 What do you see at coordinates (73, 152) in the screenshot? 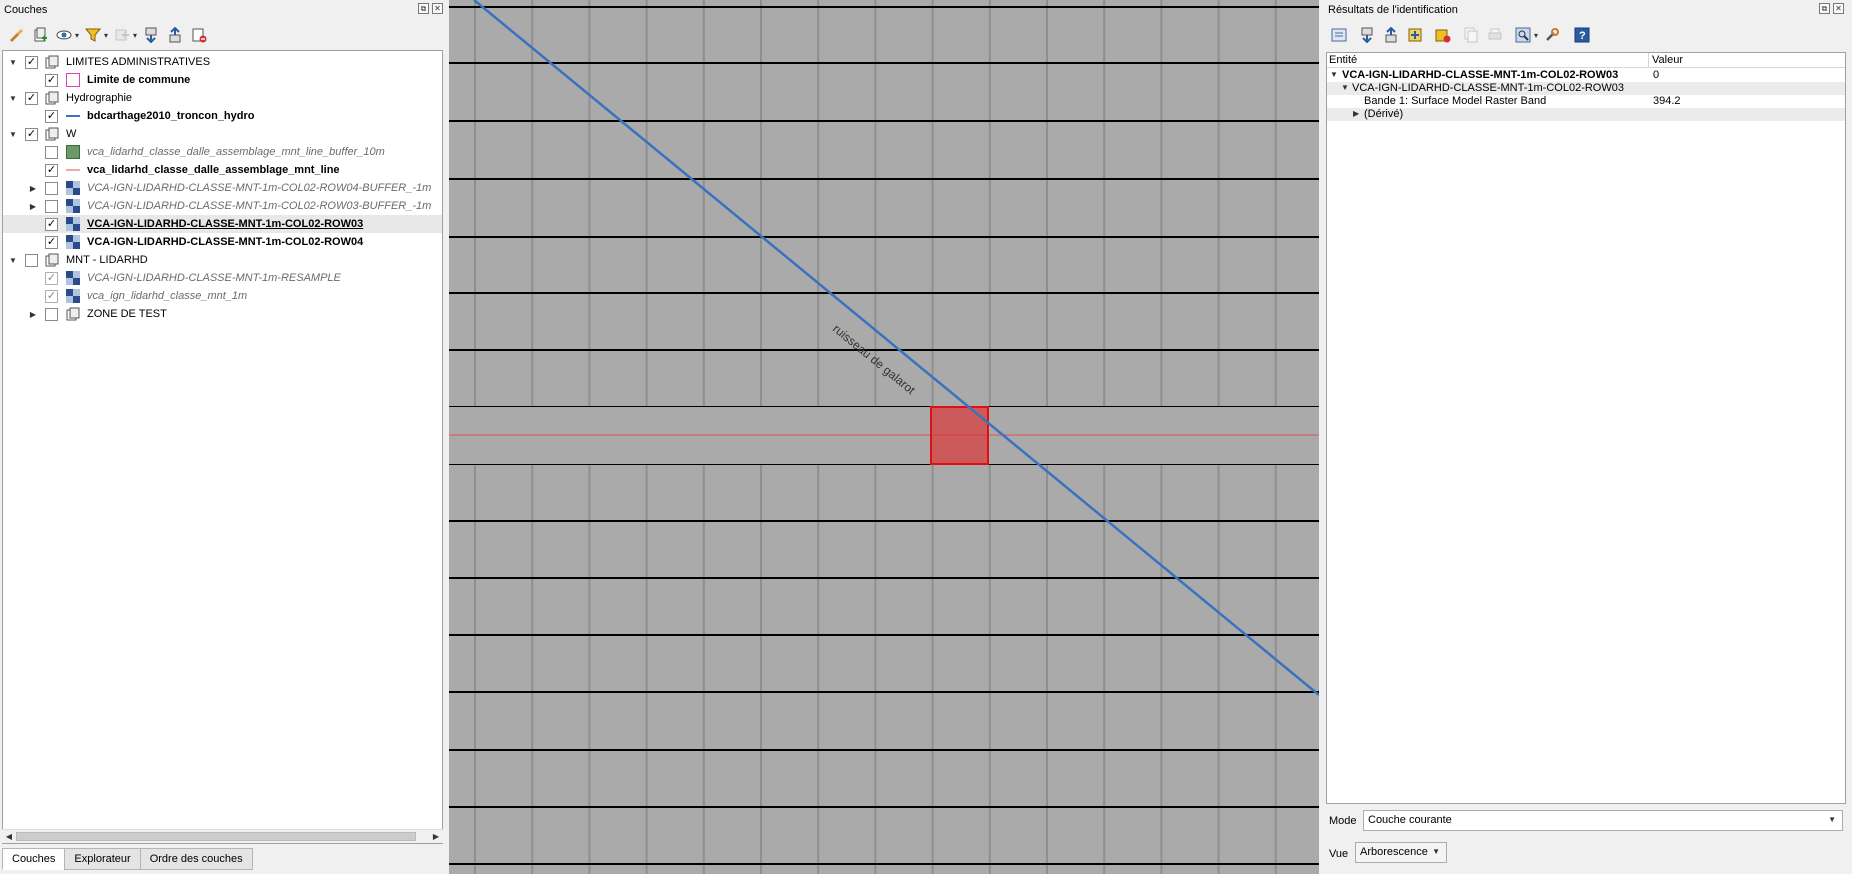
I see `polygon-fill-icon` at bounding box center [73, 152].